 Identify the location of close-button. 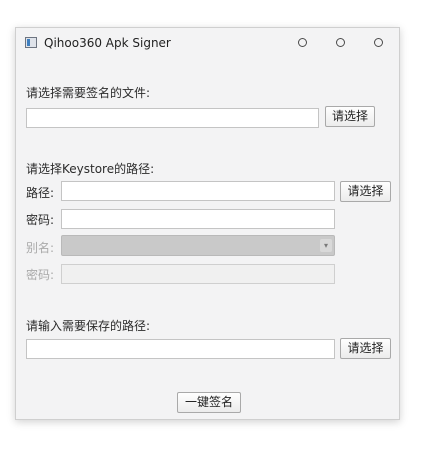
(378, 42).